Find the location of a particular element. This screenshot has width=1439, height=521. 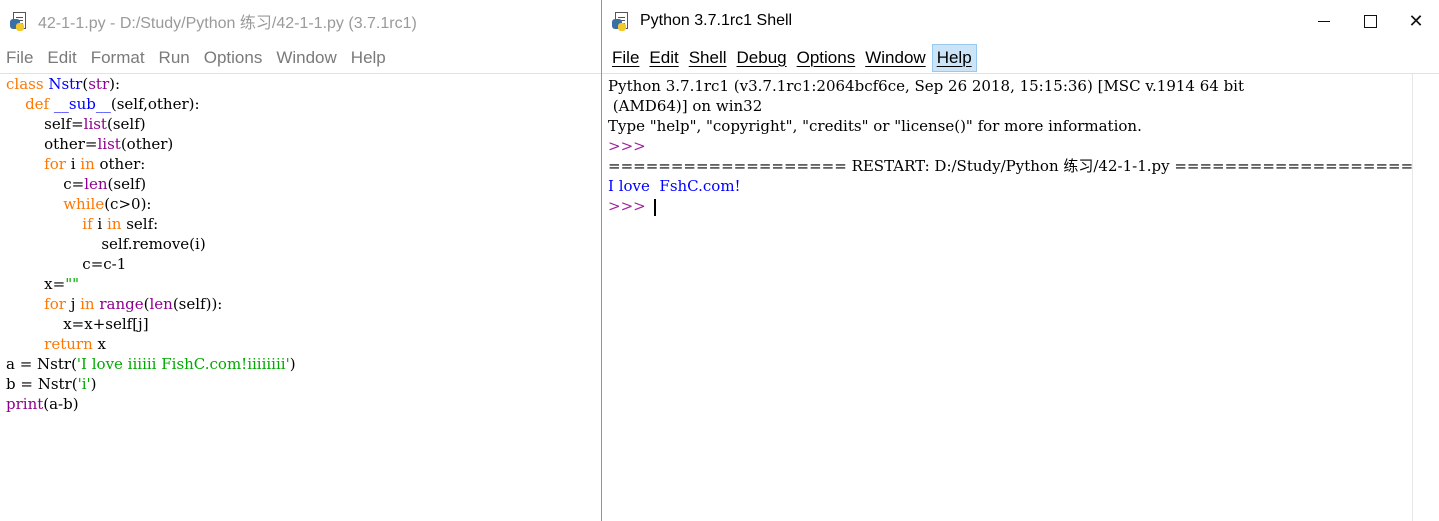

token: len is located at coordinates (96, 184).